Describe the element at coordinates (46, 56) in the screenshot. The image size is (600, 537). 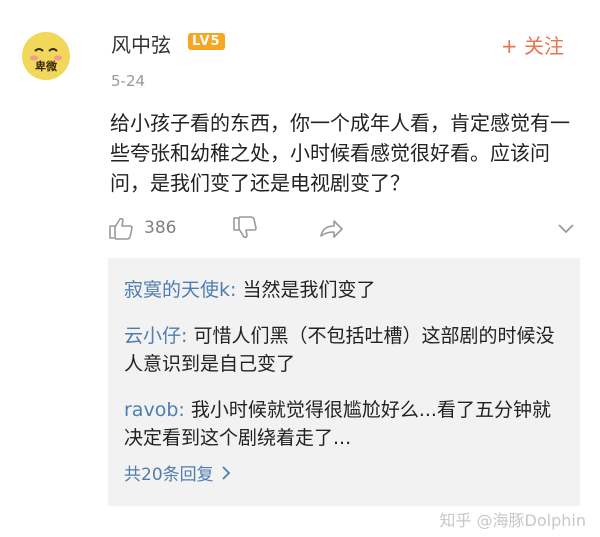
I see `avatar: 卑微` at that location.